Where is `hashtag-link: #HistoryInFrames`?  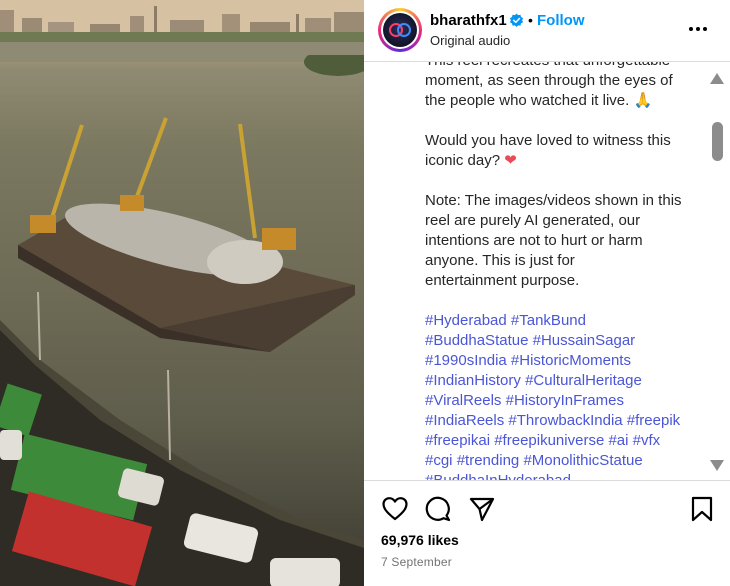 hashtag-link: #HistoryInFrames is located at coordinates (565, 400).